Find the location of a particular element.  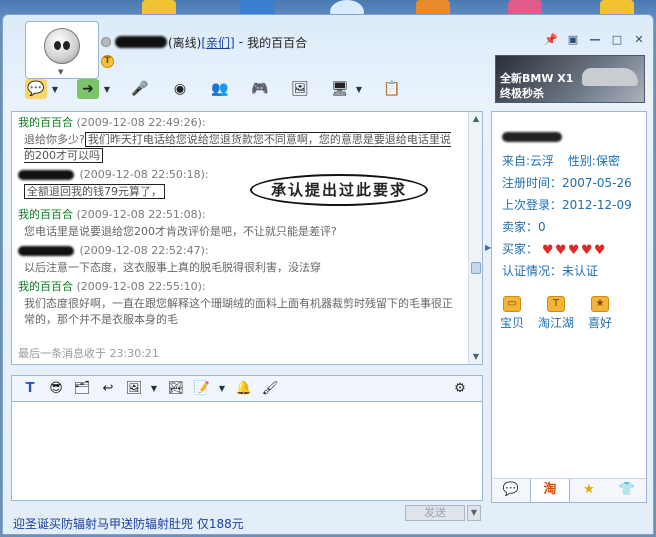

panel-links: ▭ 宝贝 T 淘江湖 ★ 喜好 is located at coordinates (556, 313).